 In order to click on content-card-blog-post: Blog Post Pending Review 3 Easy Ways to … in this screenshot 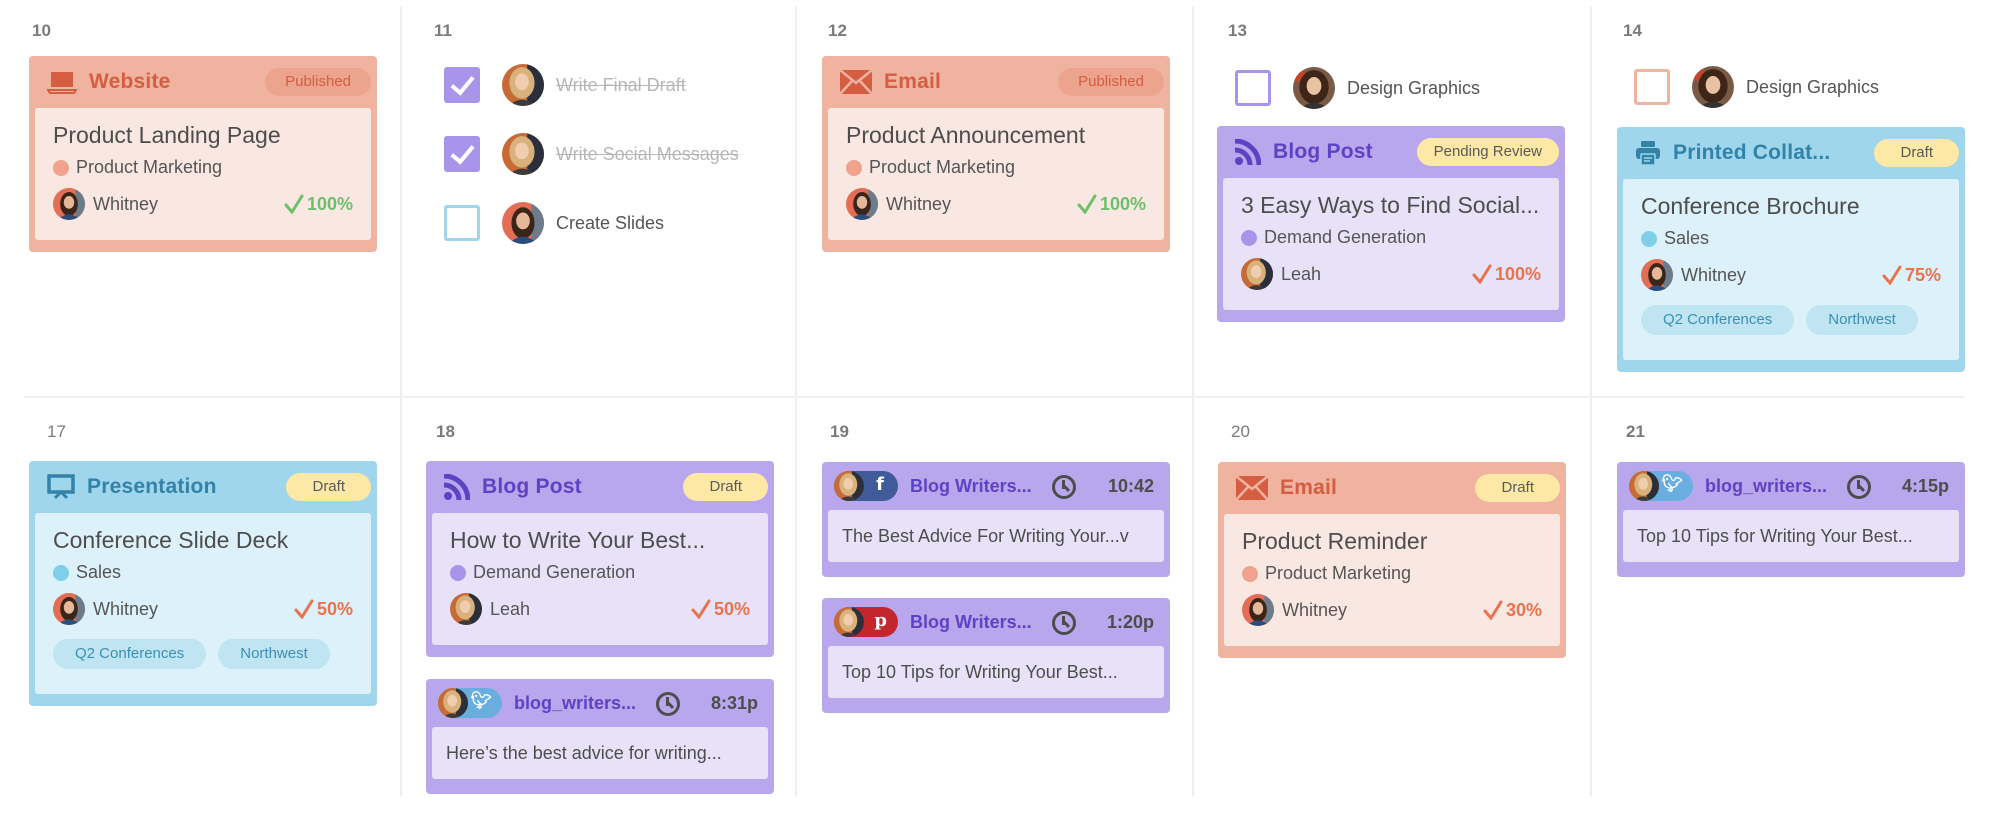, I will do `click(1391, 224)`.